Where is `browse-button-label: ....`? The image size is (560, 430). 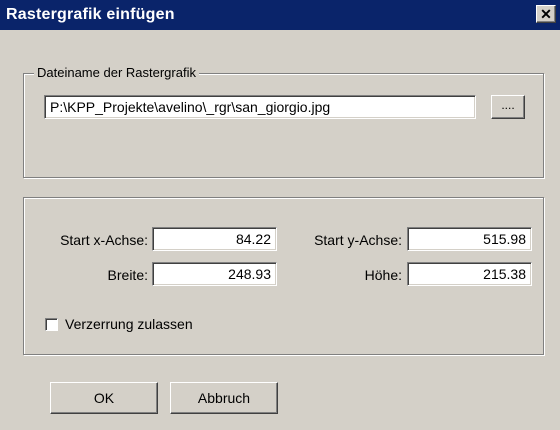 browse-button-label: .... is located at coordinates (508, 105).